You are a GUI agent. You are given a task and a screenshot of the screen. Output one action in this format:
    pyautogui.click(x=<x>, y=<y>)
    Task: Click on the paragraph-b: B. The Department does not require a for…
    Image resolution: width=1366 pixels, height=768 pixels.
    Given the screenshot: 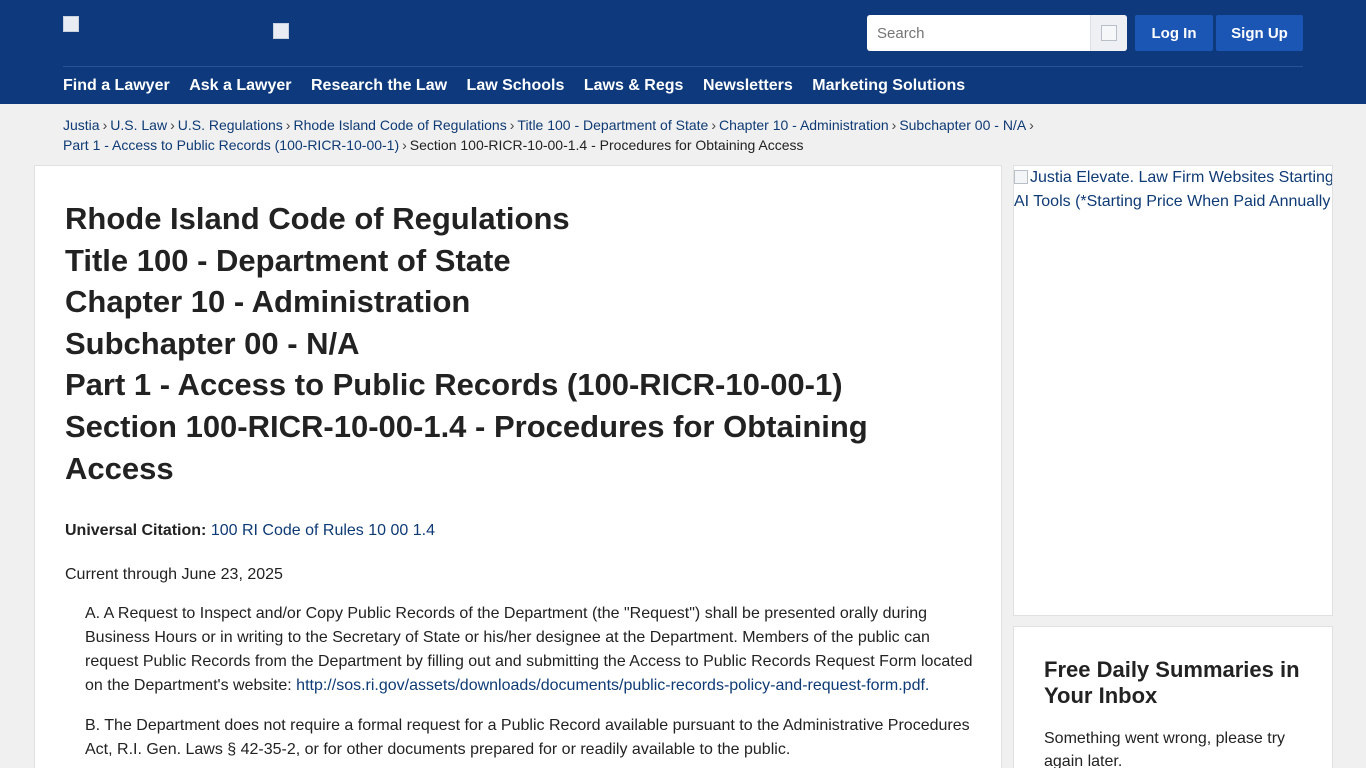 What is the action you would take?
    pyautogui.click(x=527, y=737)
    